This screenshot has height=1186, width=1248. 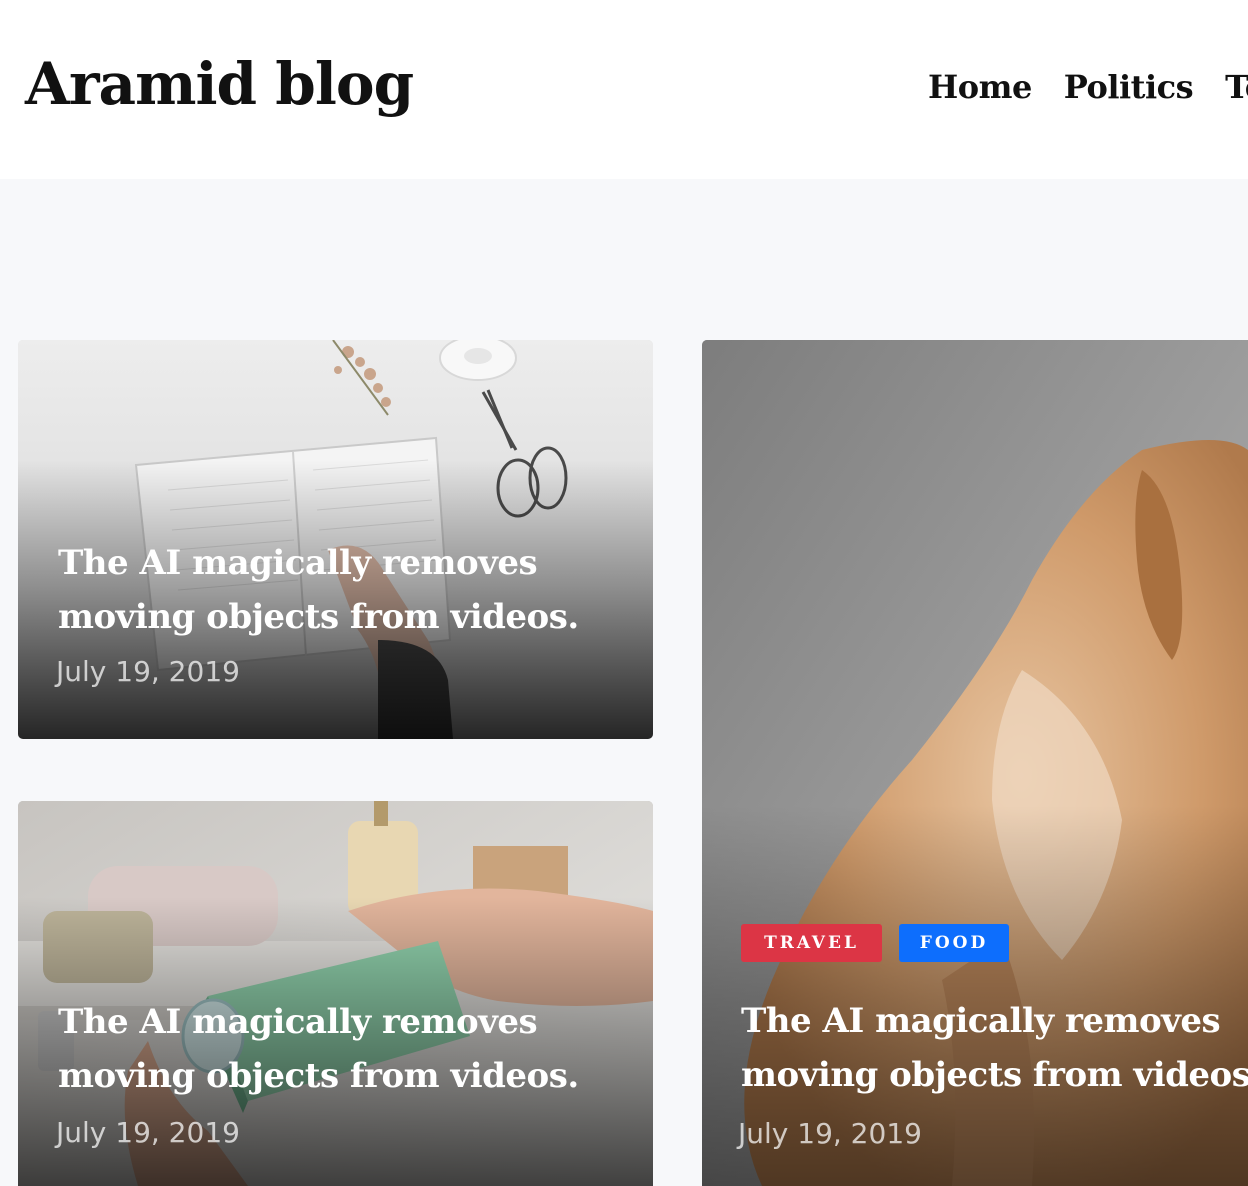 I want to click on main-nav: Home Politics Te, so click(x=1088, y=87).